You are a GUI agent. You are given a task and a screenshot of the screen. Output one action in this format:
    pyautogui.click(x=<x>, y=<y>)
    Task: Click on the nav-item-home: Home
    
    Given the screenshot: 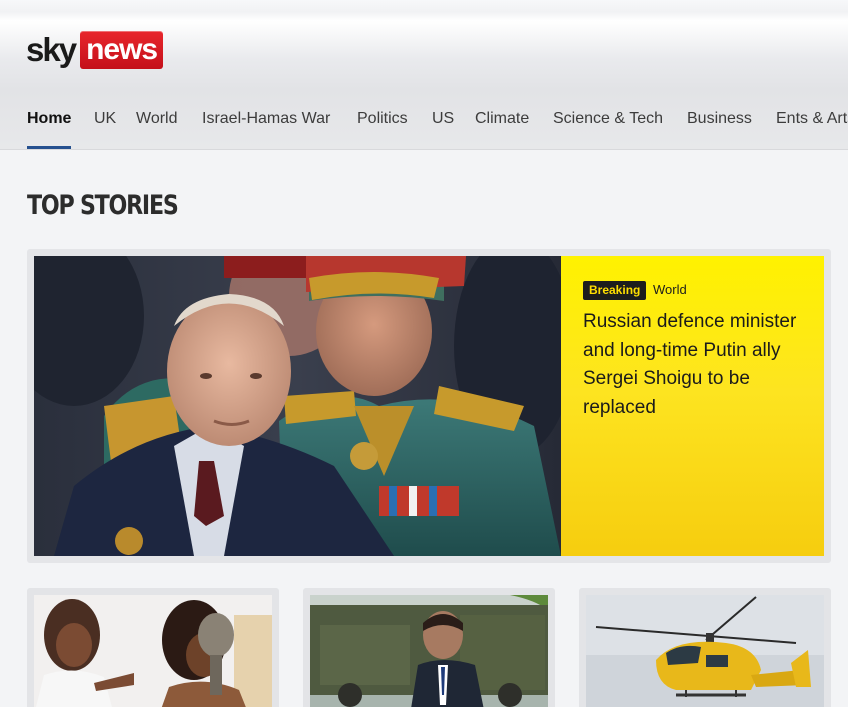 What is the action you would take?
    pyautogui.click(x=49, y=129)
    